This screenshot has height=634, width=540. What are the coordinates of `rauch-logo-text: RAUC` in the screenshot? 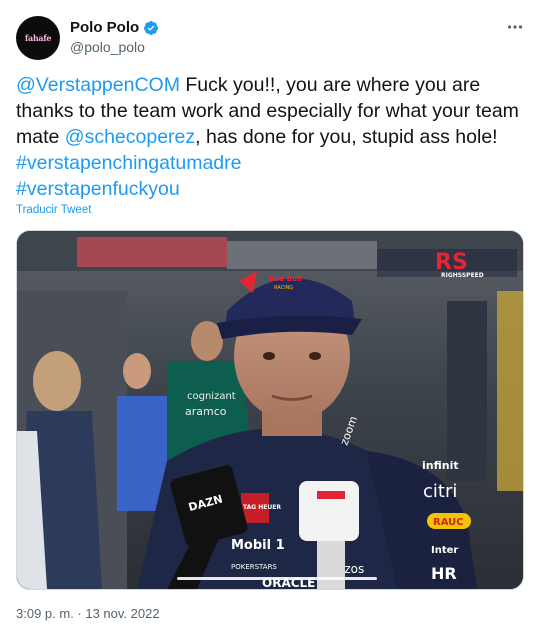 It's located at (448, 522).